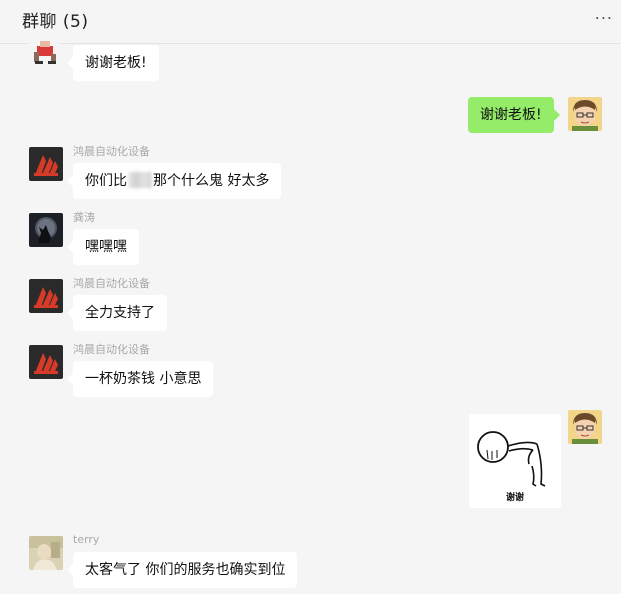 This screenshot has width=621, height=594. I want to click on message-bubble: 你们比 那个什么鬼 好太多, so click(174, 181).